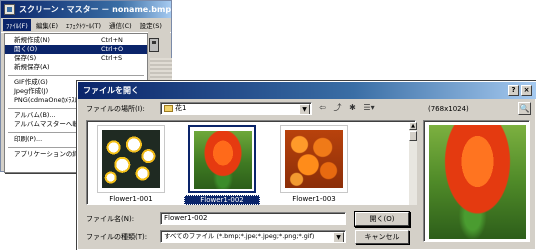 This screenshot has width=536, height=250. I want to click on menu-item-label: 新規保存(A), so click(32, 67).